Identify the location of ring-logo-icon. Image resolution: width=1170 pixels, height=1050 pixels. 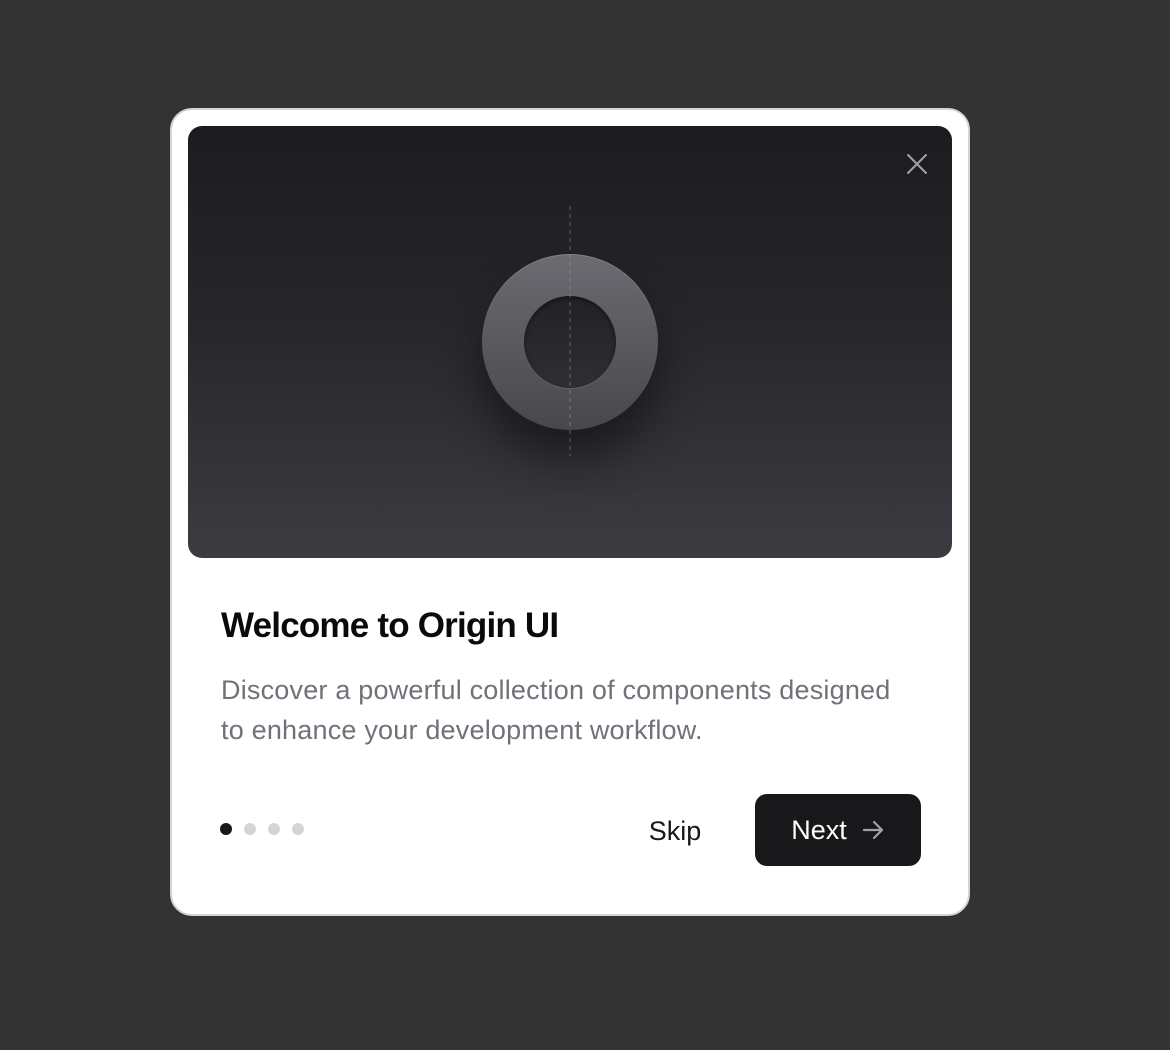
(570, 342).